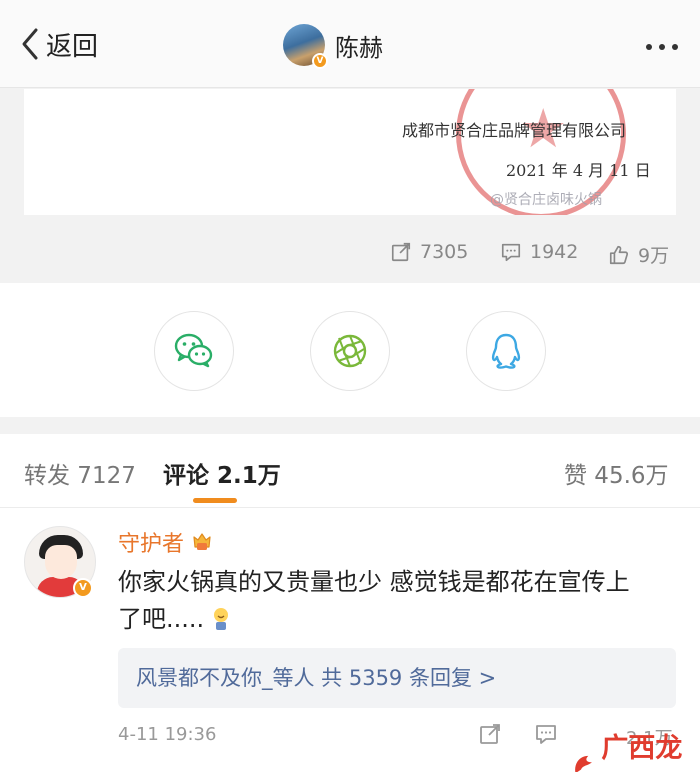 The image size is (700, 772). What do you see at coordinates (514, 130) in the screenshot?
I see `document-company: 成都市贤合庄品牌管理有限公司` at bounding box center [514, 130].